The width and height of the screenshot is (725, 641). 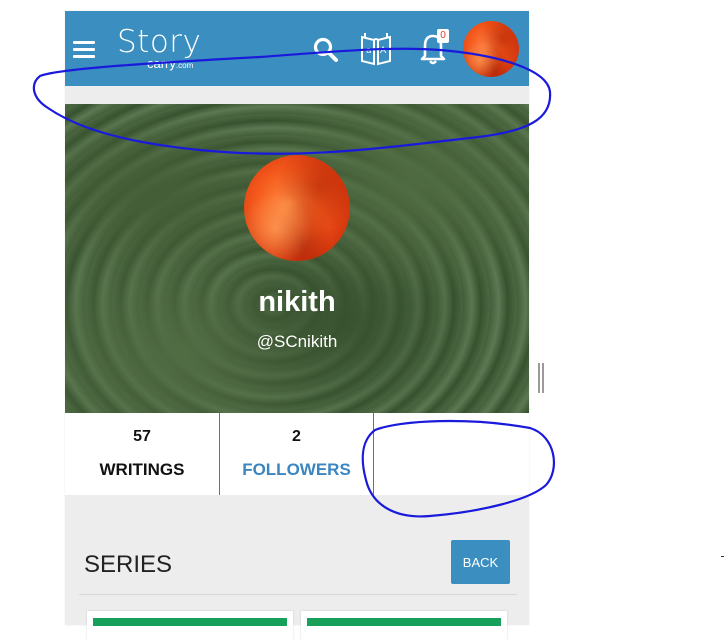 What do you see at coordinates (541, 378) in the screenshot?
I see `resize-handle` at bounding box center [541, 378].